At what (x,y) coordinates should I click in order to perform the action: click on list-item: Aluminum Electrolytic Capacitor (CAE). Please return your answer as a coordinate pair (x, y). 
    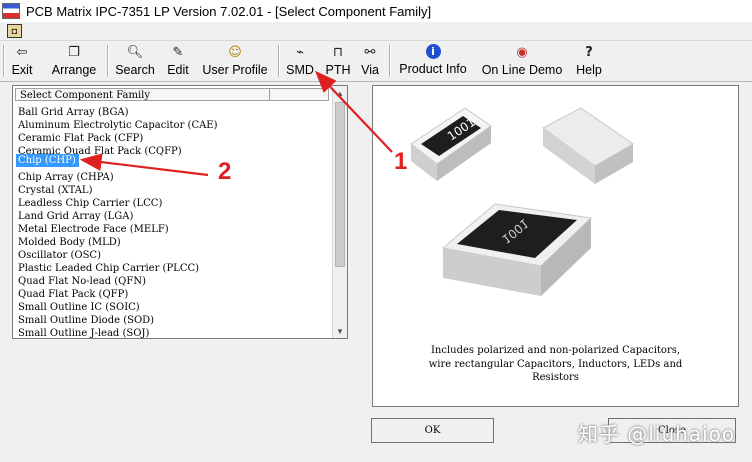
    Looking at the image, I should click on (174, 123).